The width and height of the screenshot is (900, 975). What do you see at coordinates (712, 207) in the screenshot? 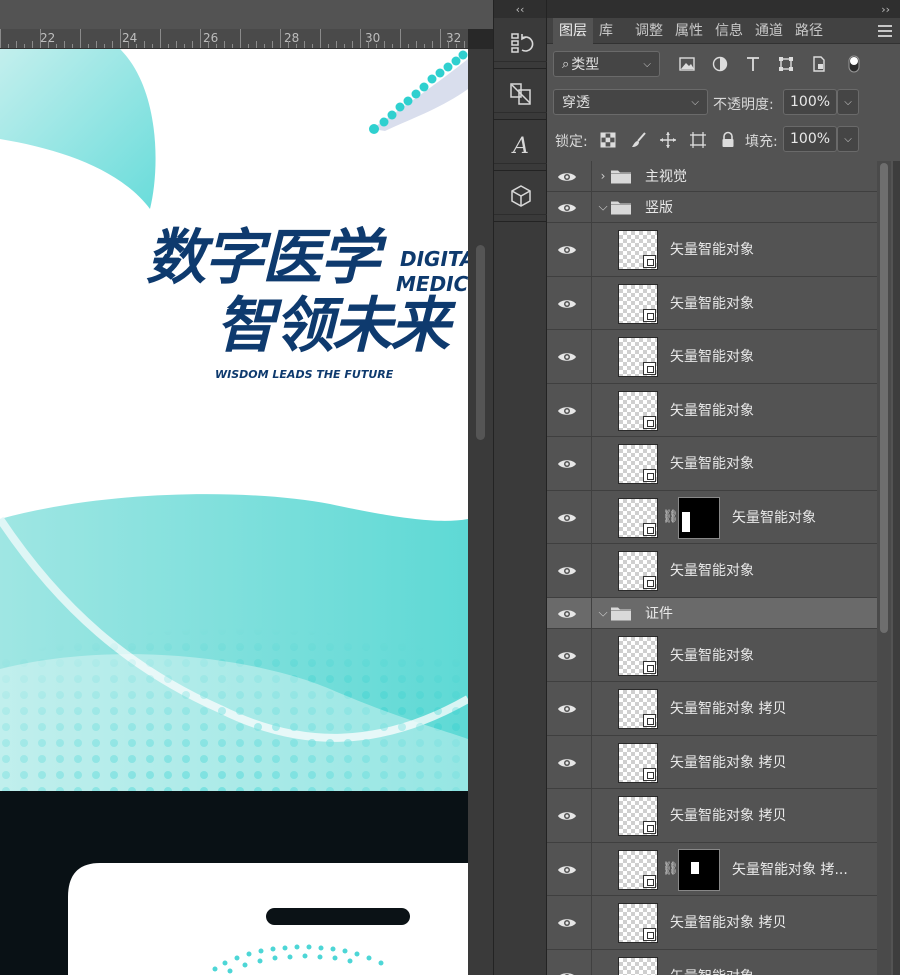
I see `layer-group-row: ⌵ 竖版` at bounding box center [712, 207].